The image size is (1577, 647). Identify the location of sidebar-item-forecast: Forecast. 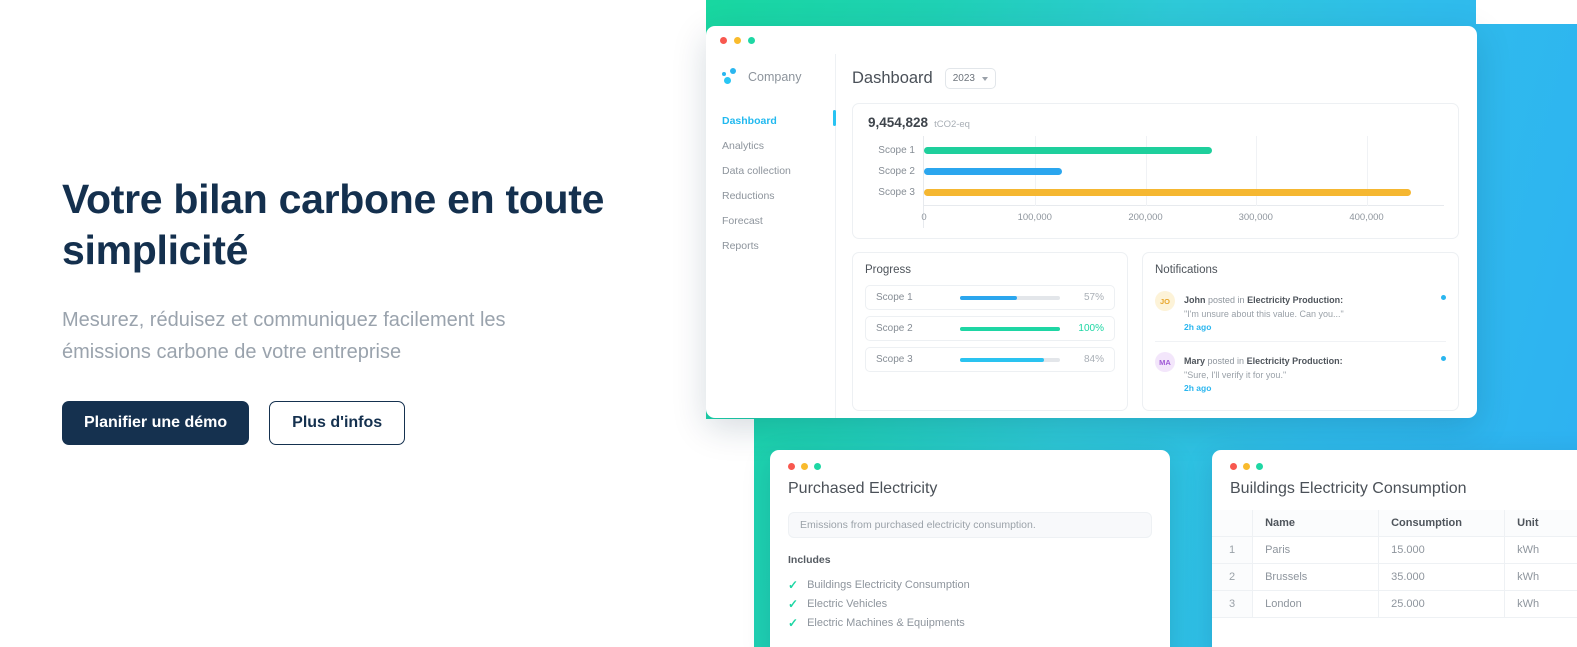
(770, 220).